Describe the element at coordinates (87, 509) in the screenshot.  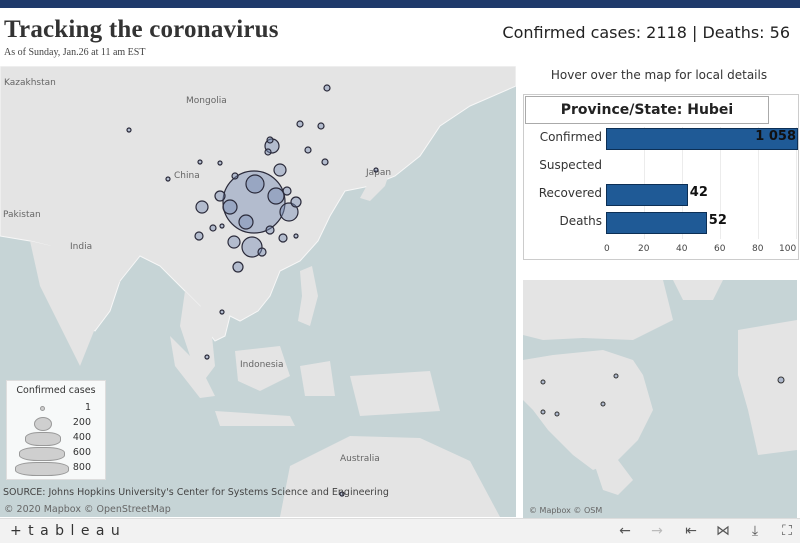
I see `map-credit: © 2020 Mapbox © OpenStreetMap` at that location.